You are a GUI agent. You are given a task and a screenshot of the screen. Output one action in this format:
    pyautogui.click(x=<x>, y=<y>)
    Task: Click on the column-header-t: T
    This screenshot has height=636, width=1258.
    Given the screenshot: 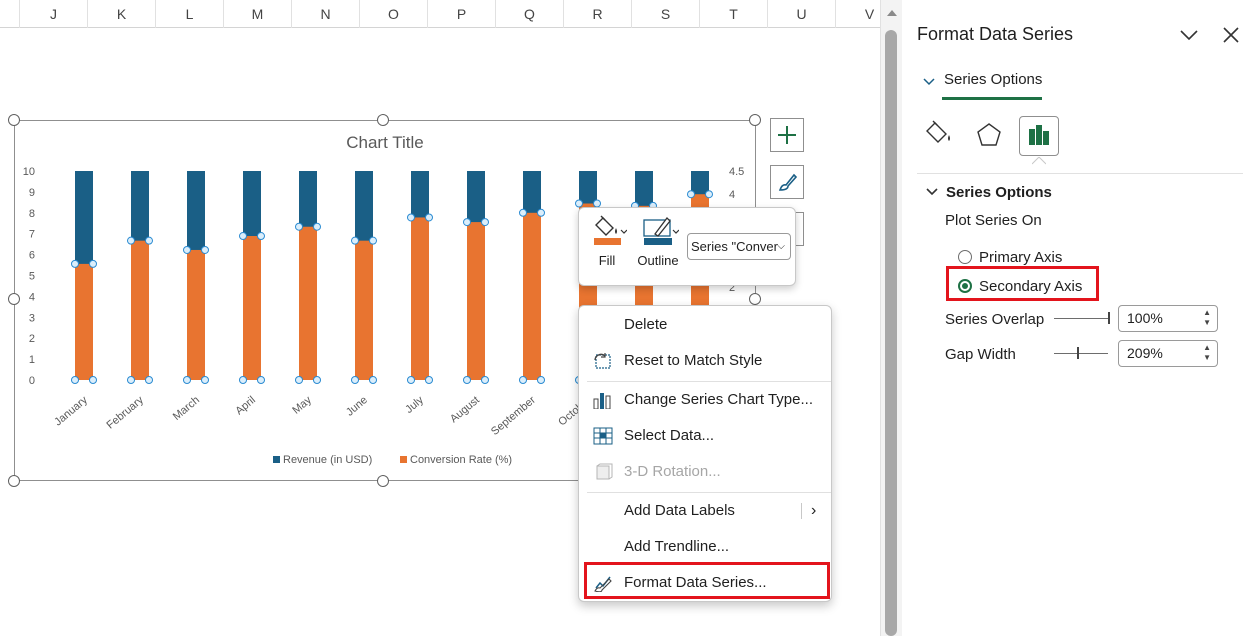 What is the action you would take?
    pyautogui.click(x=734, y=14)
    